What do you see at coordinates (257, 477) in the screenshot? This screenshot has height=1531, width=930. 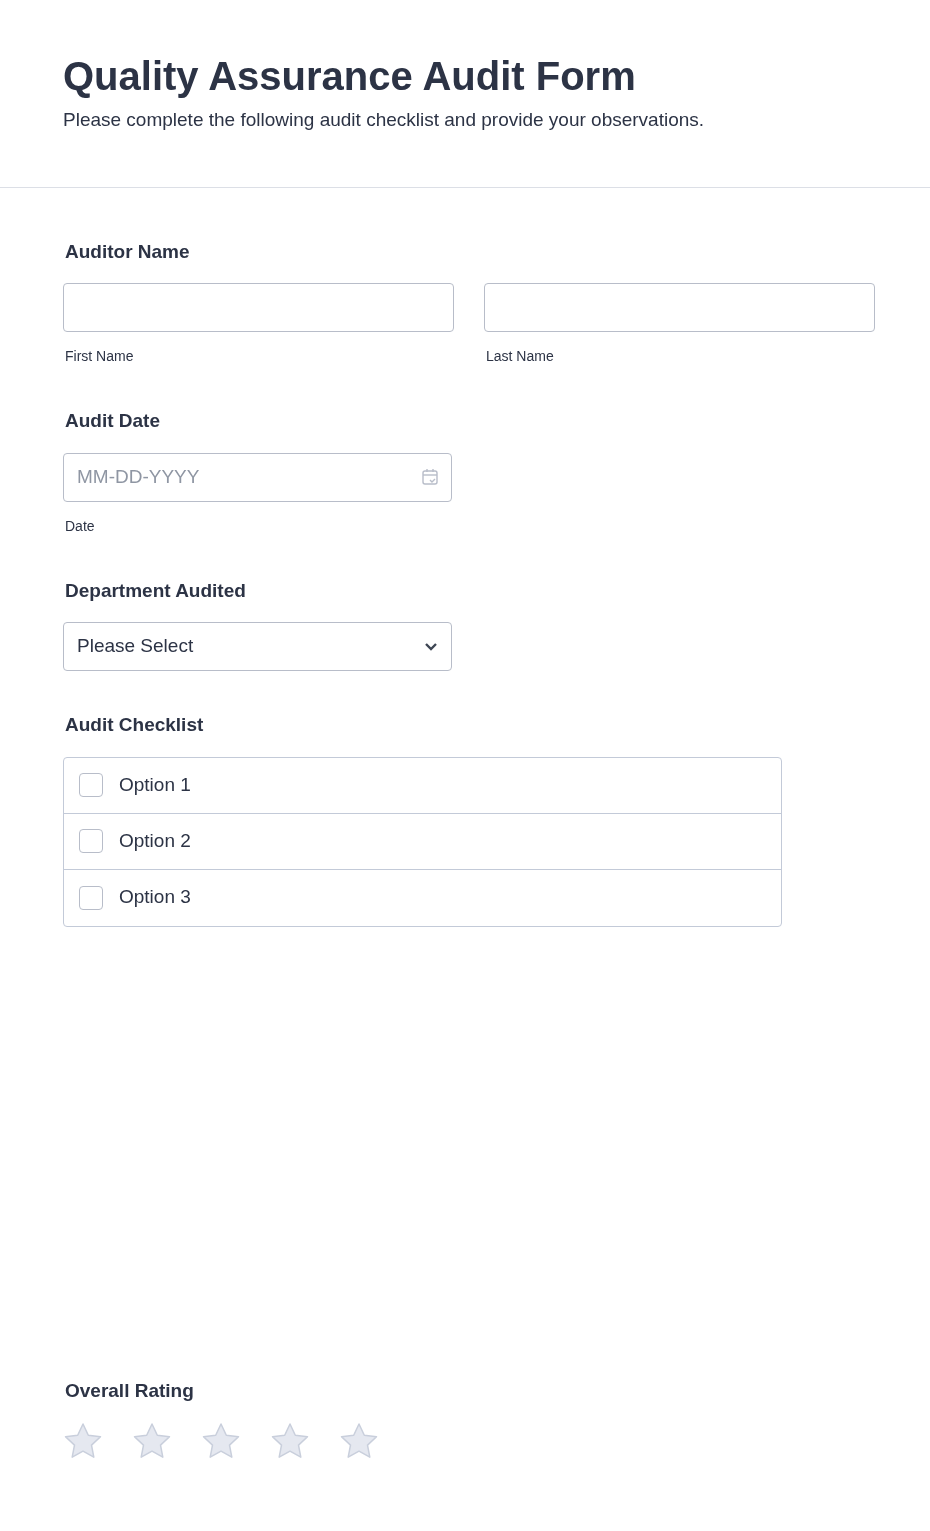 I see `date-field: MM-DD-YYYY` at bounding box center [257, 477].